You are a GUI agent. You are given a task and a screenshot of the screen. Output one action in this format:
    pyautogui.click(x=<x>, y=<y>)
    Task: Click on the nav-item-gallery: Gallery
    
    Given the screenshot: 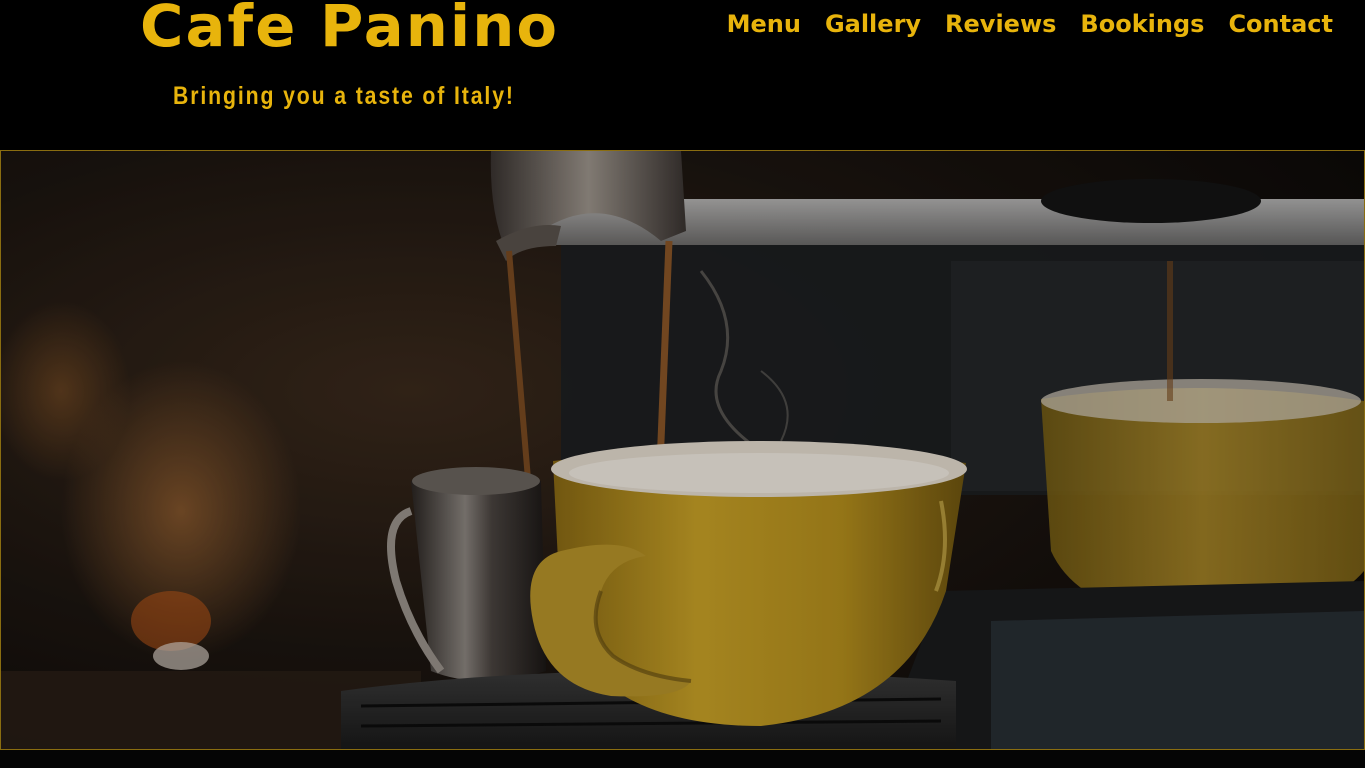 What is the action you would take?
    pyautogui.click(x=873, y=24)
    